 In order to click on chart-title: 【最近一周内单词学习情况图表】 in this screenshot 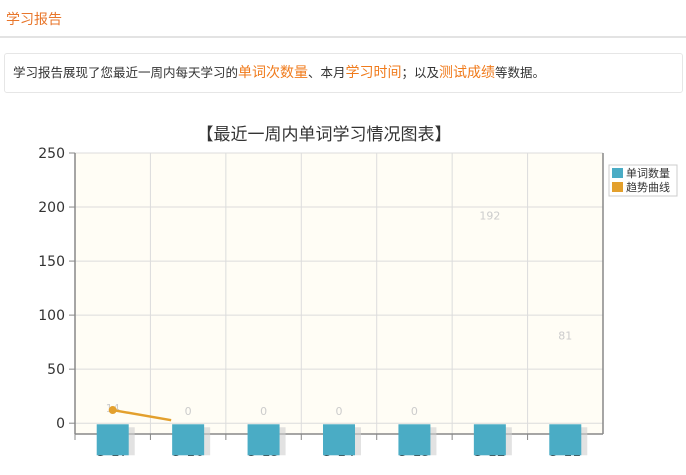, I will do `click(324, 135)`.